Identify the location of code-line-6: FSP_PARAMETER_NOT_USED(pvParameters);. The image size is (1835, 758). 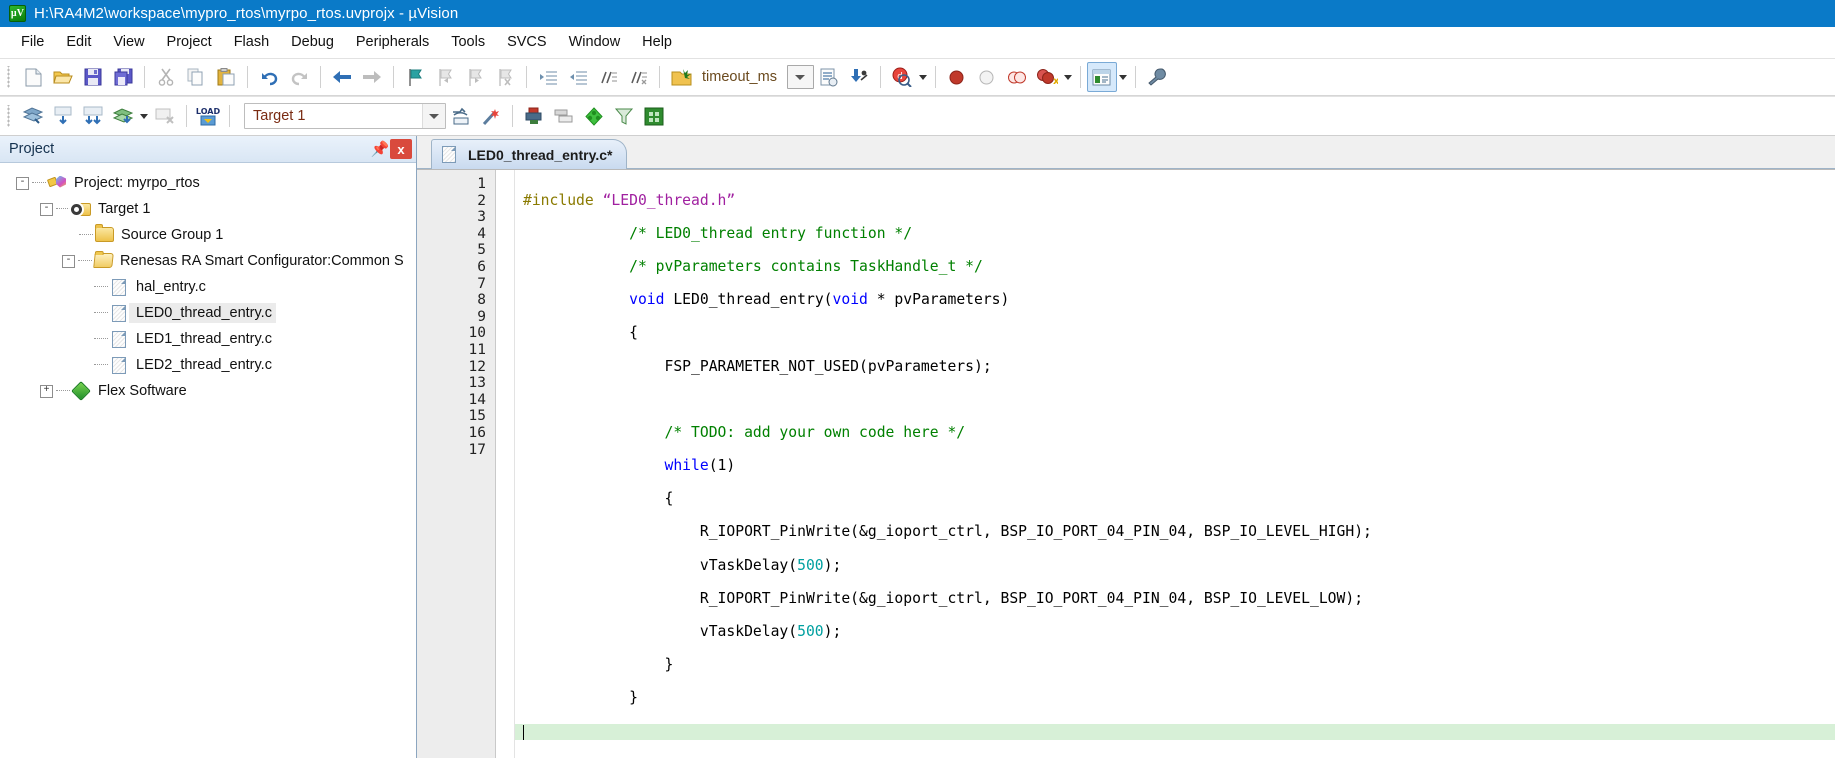
(1175, 367).